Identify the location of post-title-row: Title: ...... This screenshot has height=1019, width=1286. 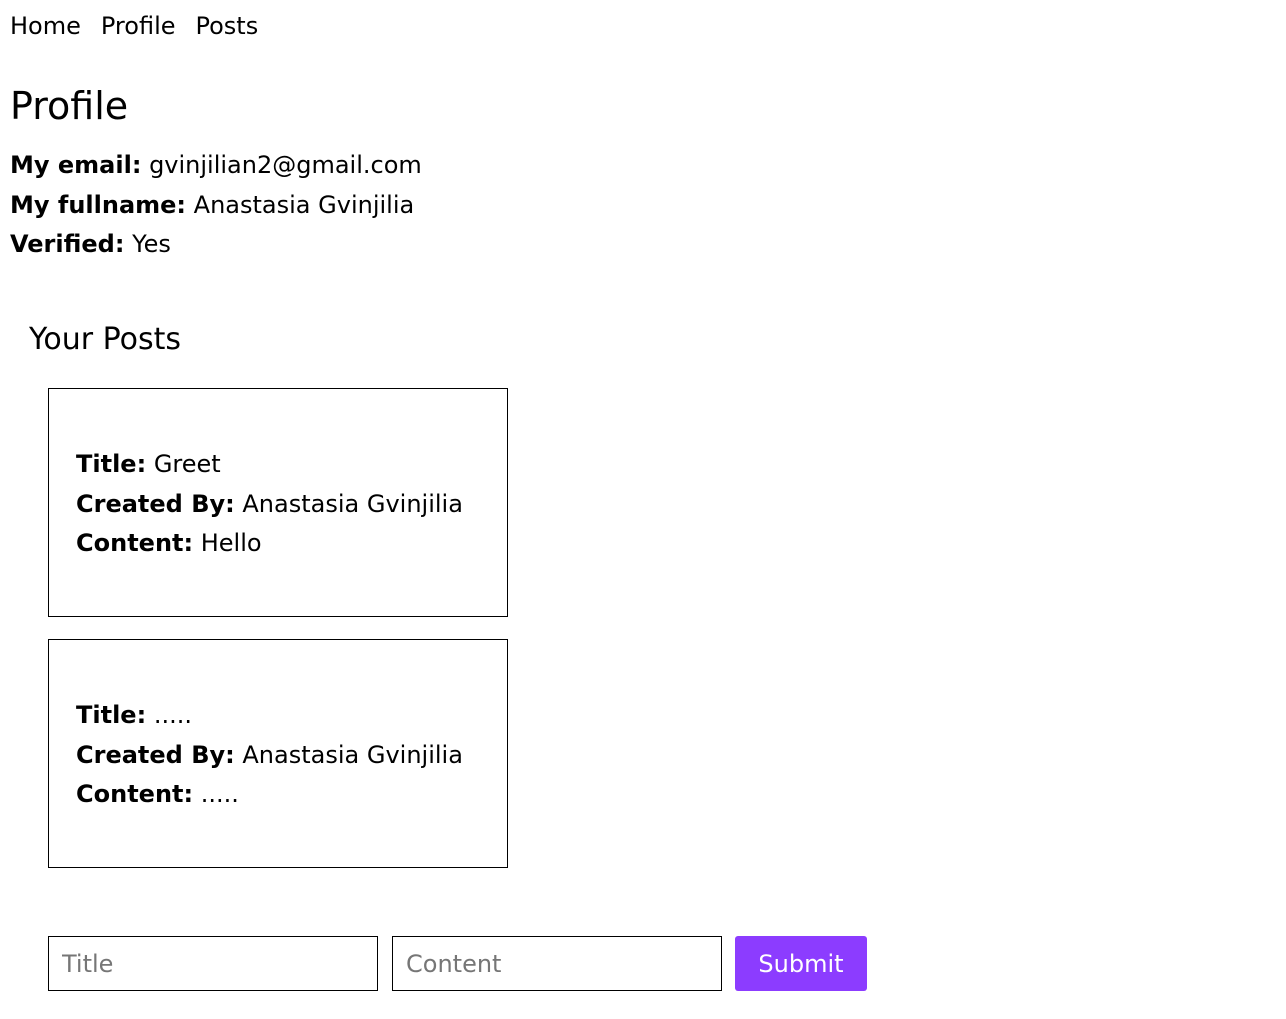
(269, 716).